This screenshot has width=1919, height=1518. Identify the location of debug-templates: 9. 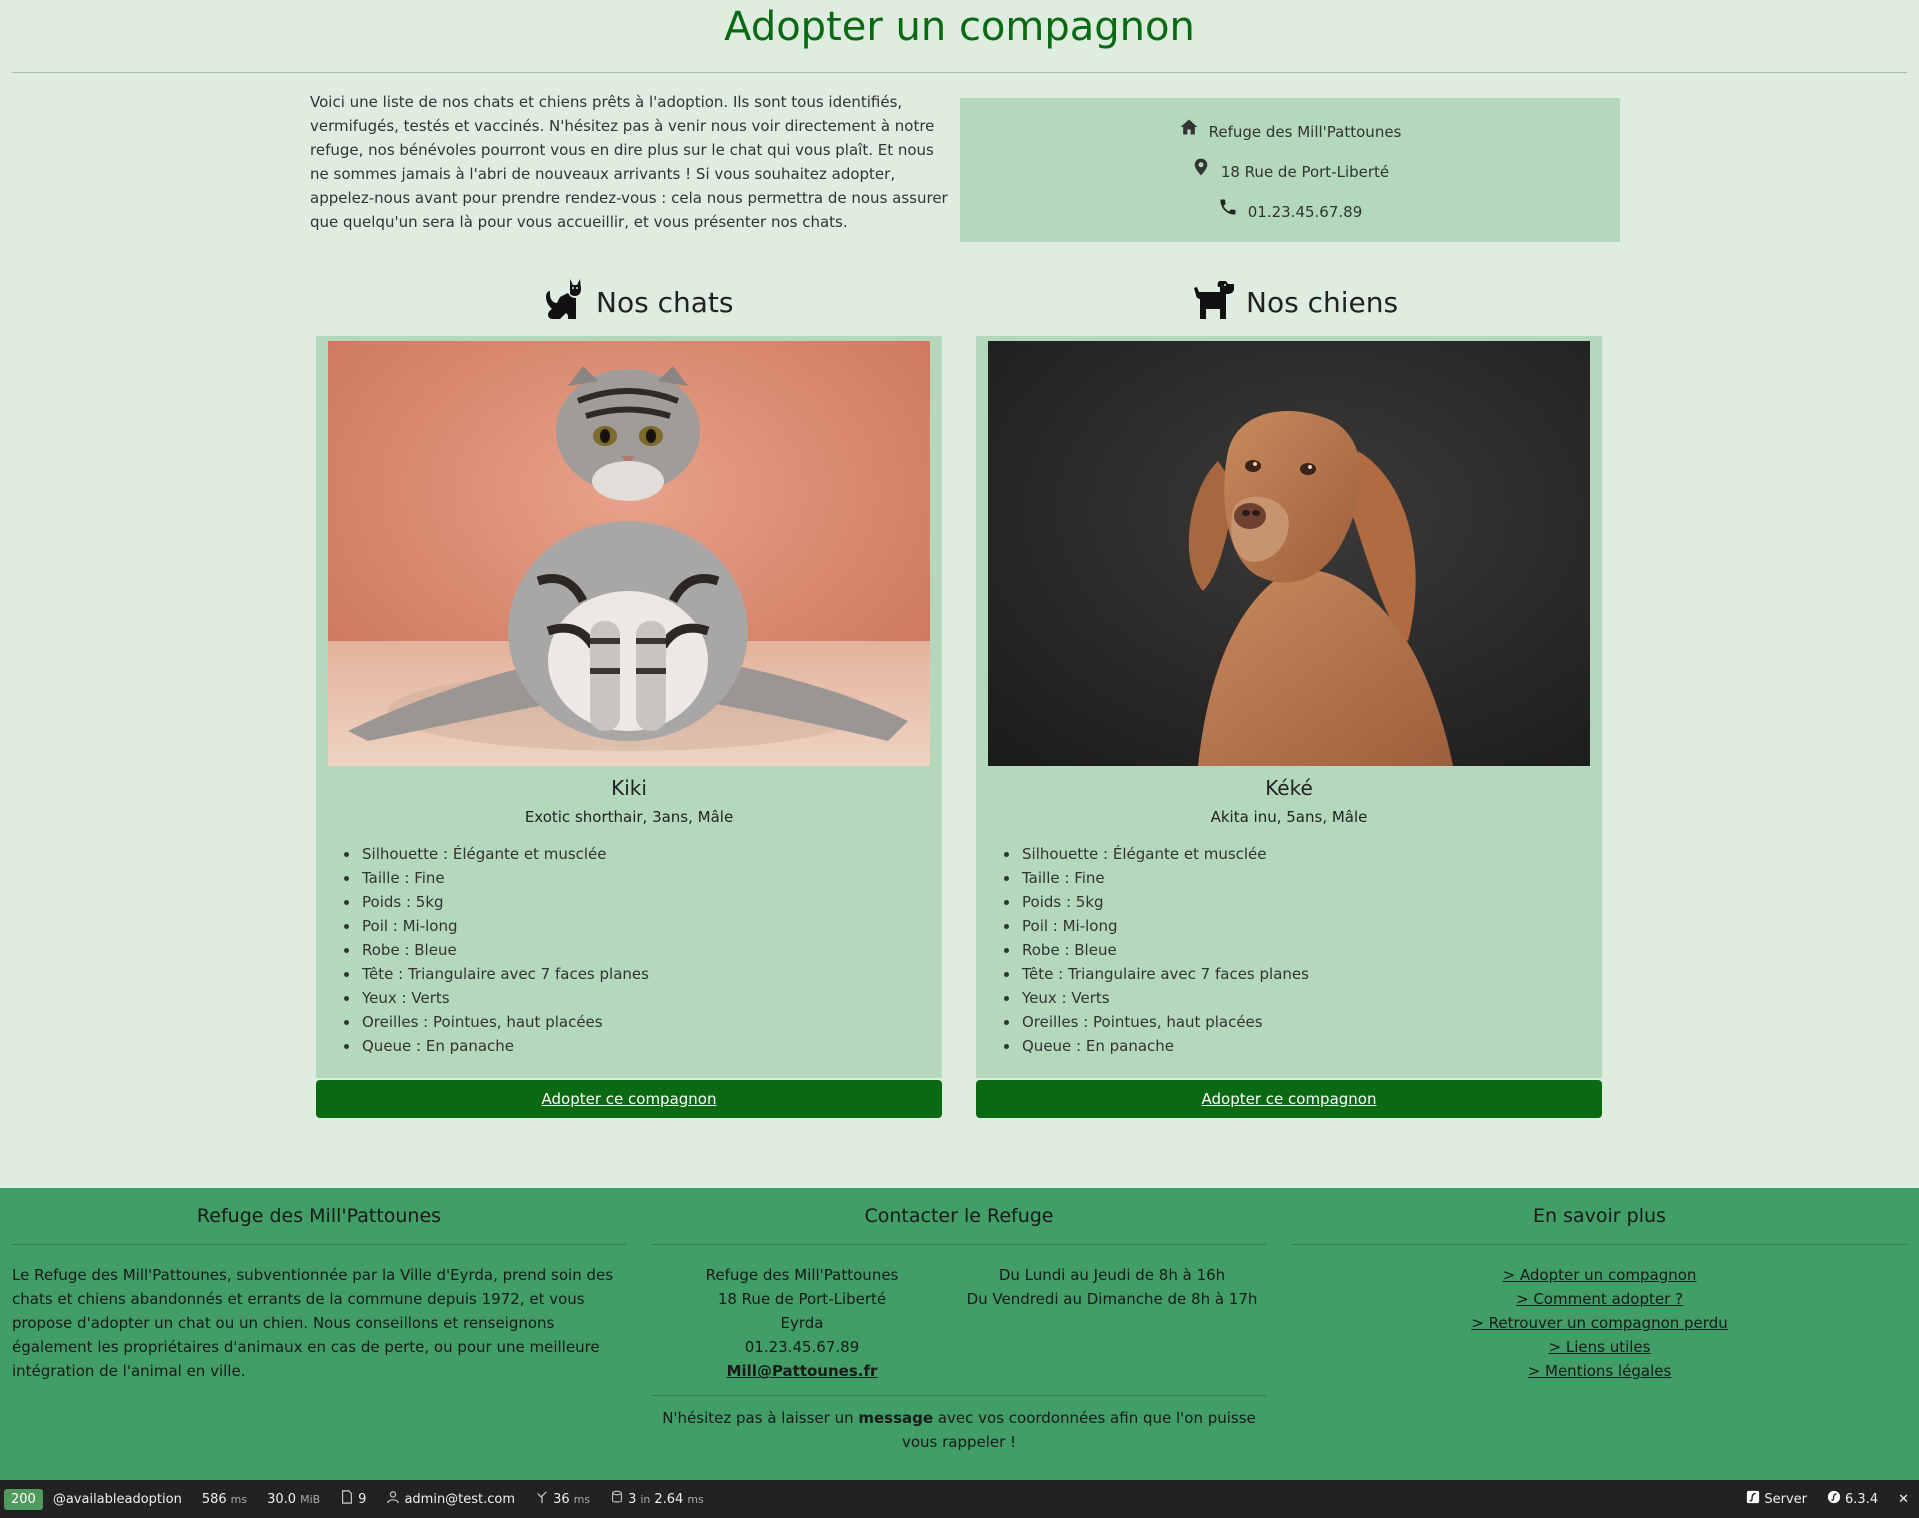
(353, 1499).